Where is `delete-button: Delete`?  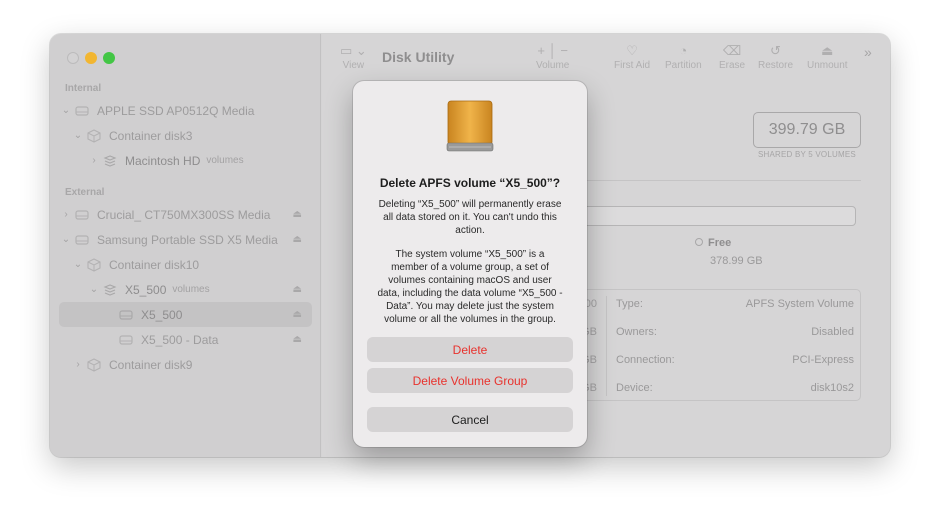 delete-button: Delete is located at coordinates (470, 349).